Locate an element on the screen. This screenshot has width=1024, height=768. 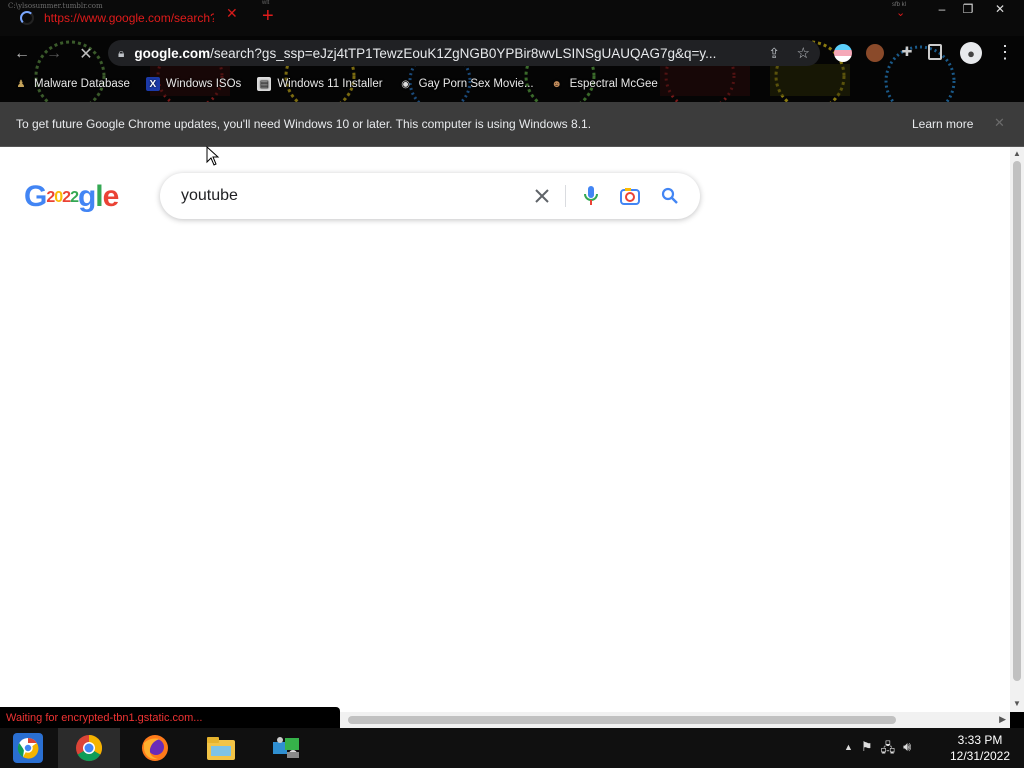
chrome-taskbar-button is located at coordinates (89, 748).